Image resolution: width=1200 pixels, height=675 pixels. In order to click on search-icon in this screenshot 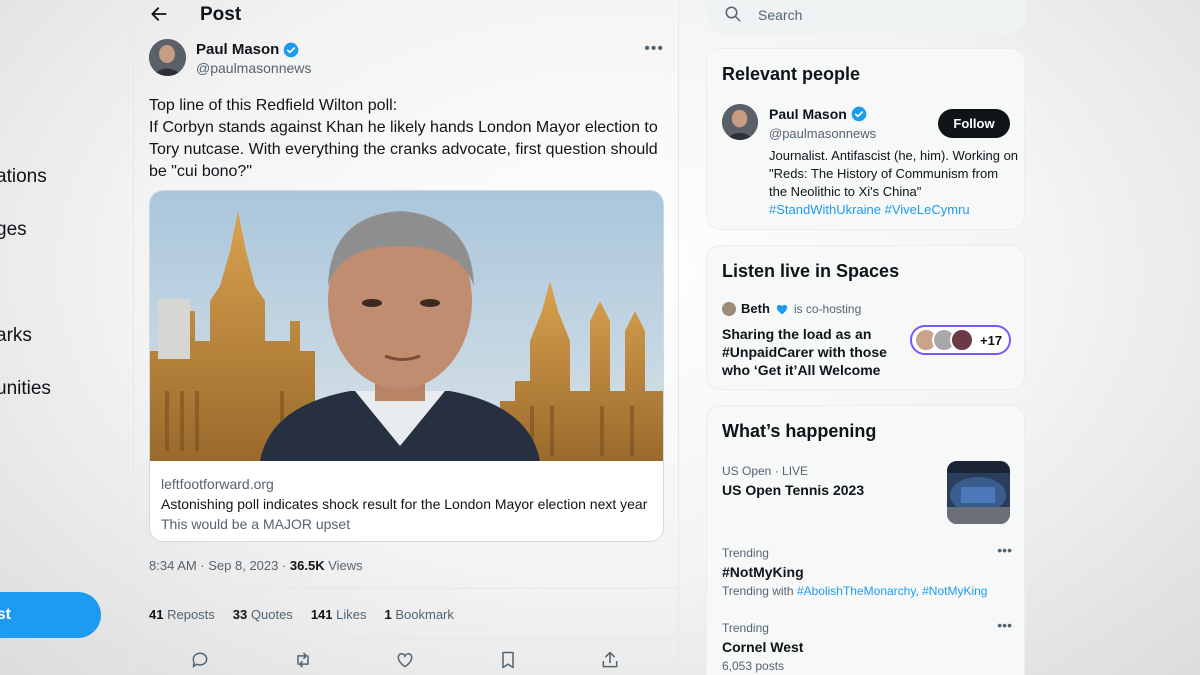, I will do `click(733, 14)`.